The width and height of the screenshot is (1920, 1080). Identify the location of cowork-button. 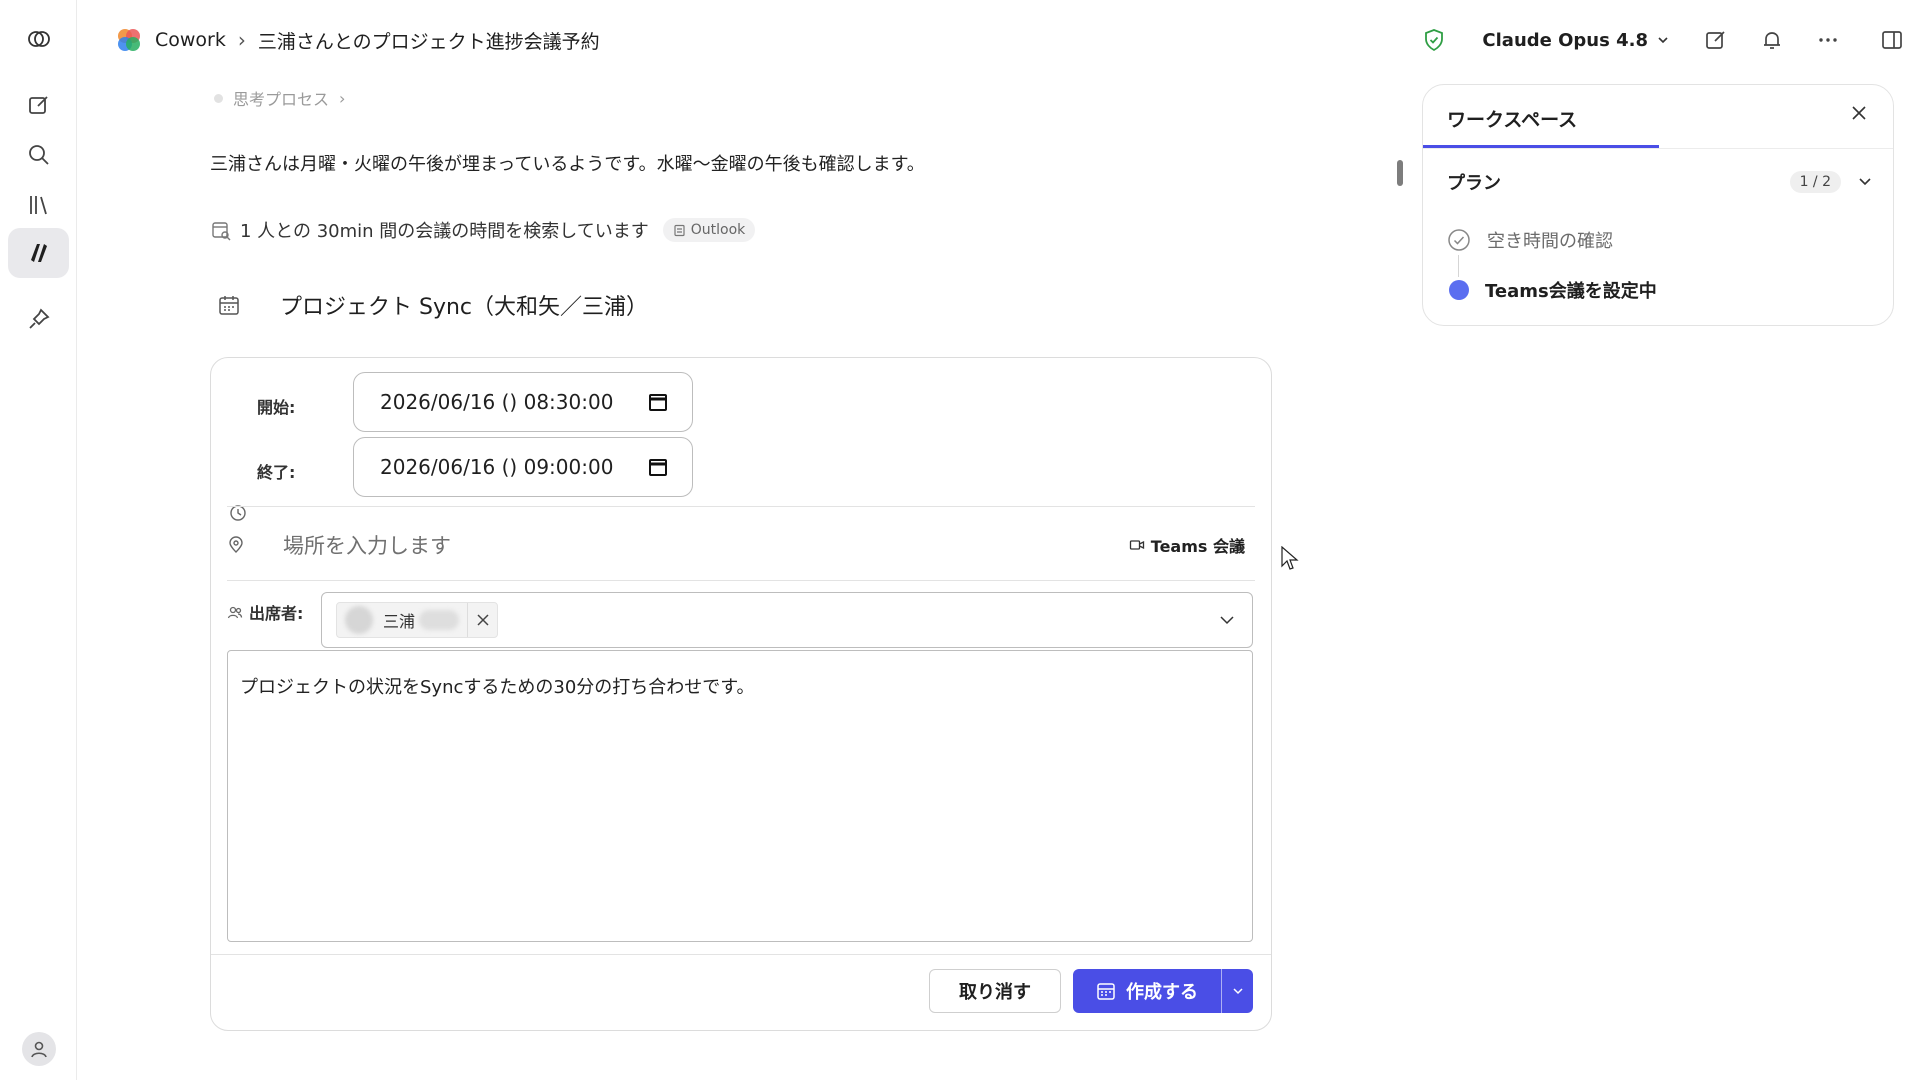
(38, 253).